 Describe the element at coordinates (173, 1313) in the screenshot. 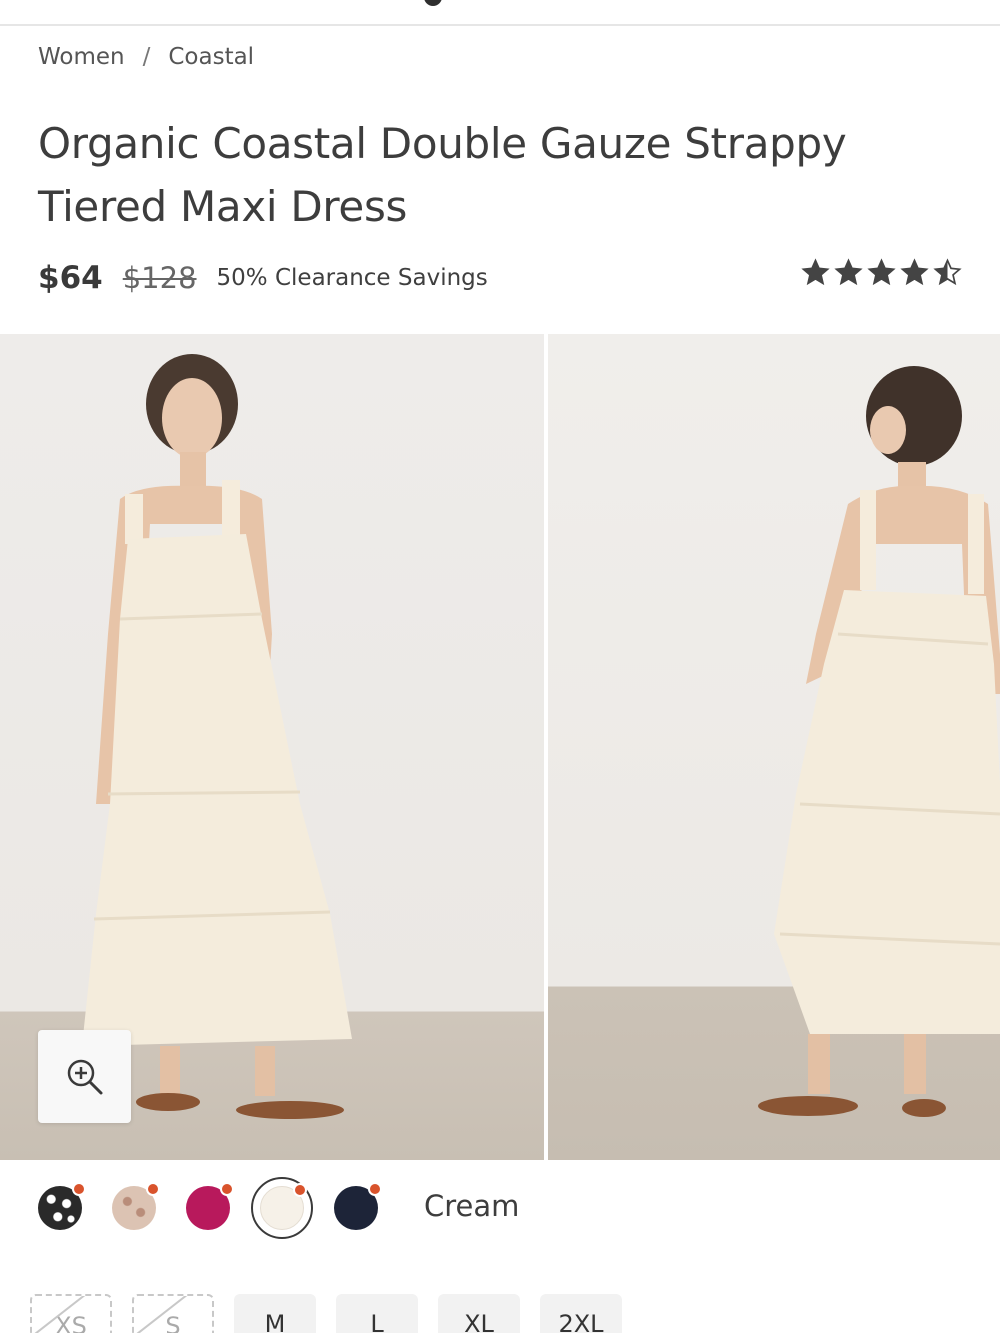

I see `size-option-s: S` at that location.